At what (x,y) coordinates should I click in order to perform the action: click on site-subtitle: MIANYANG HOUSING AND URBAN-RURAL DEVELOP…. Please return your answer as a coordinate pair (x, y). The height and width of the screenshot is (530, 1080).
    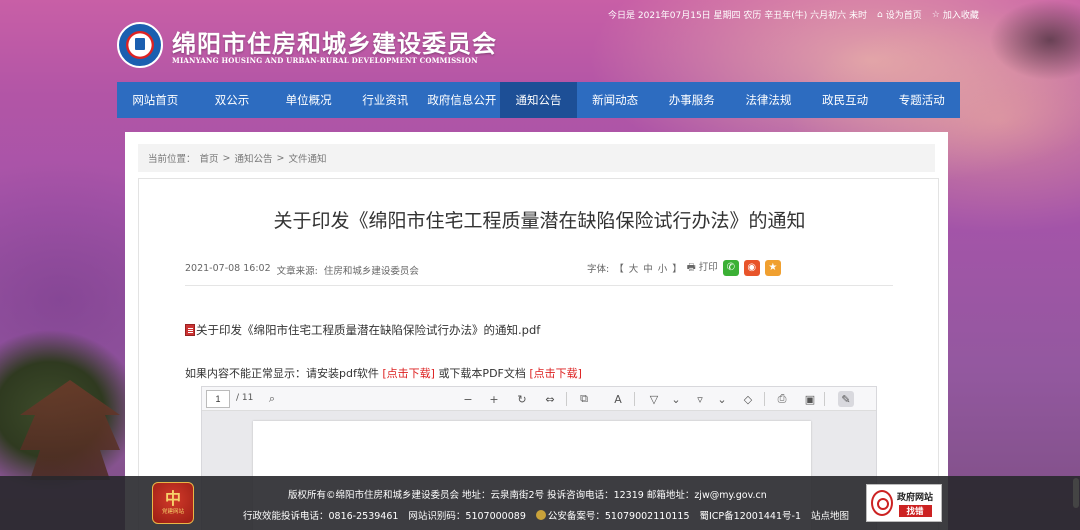
    Looking at the image, I should click on (325, 60).